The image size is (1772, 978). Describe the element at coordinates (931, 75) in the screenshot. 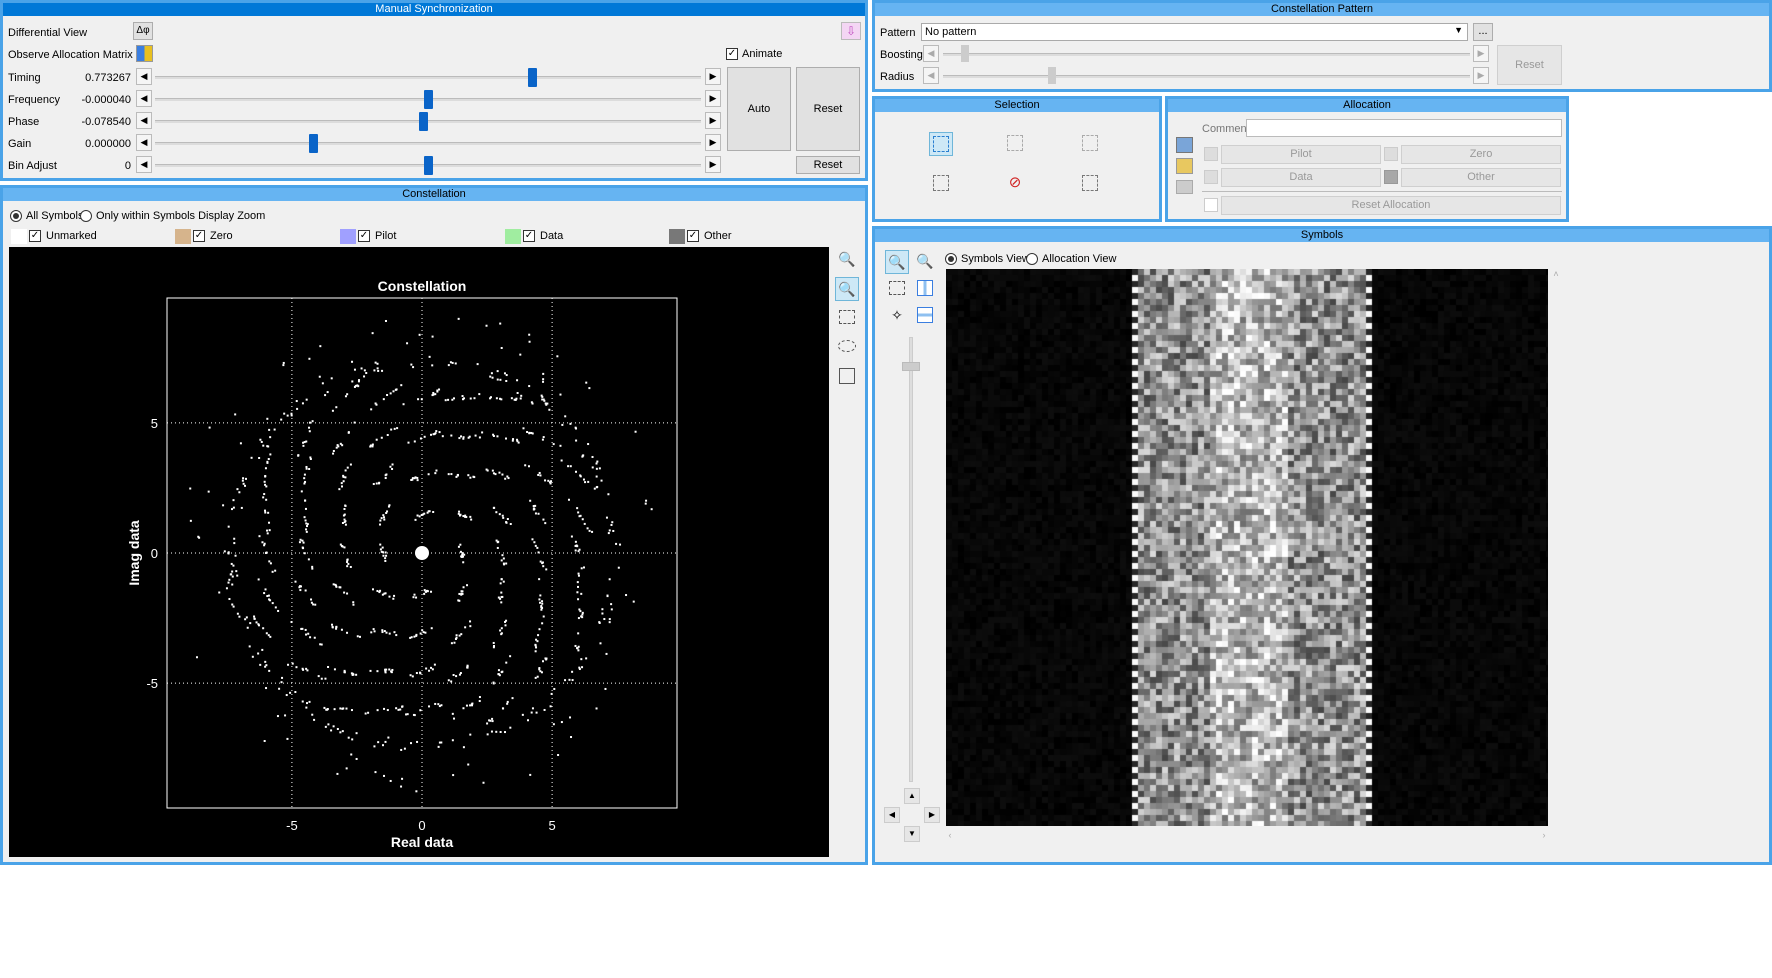

I see `radius-left-arrow: ◀` at that location.